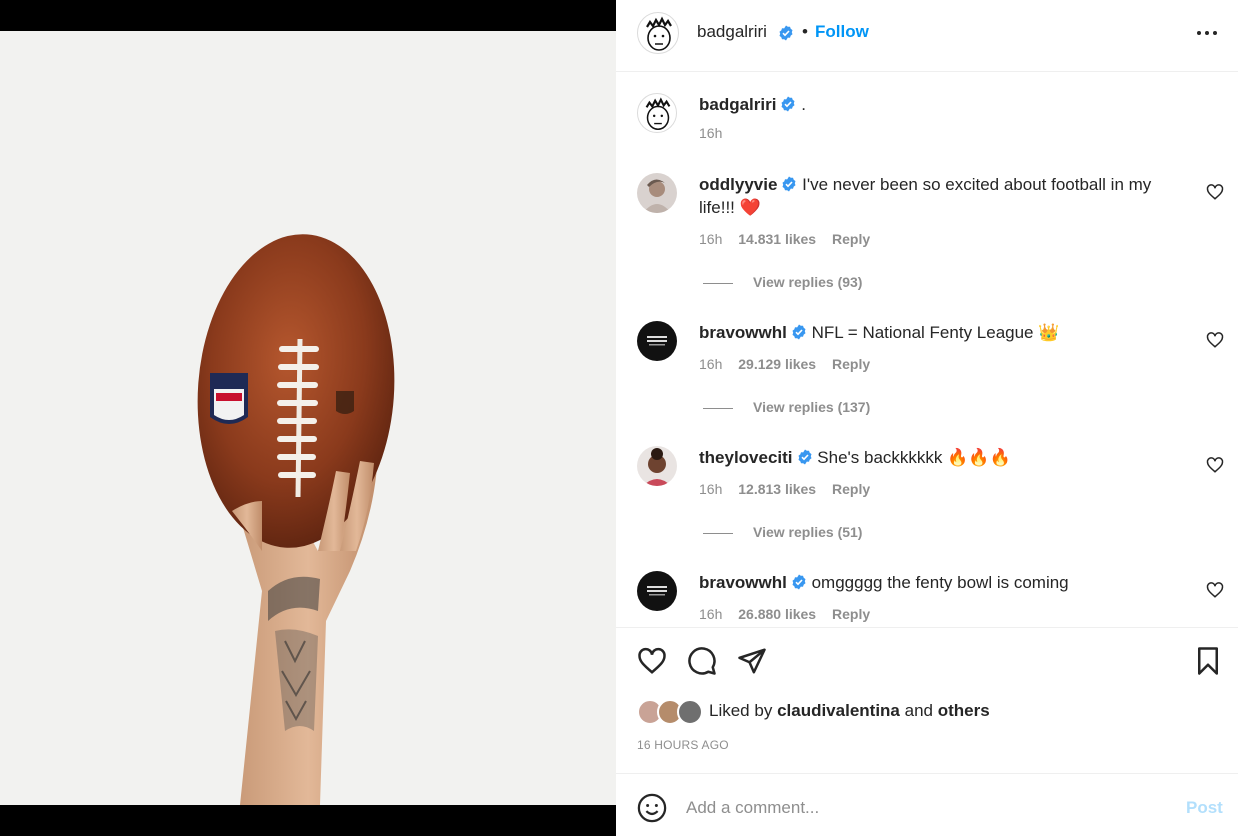 The image size is (1238, 836). I want to click on view-replies-button: View replies (51), so click(782, 532).